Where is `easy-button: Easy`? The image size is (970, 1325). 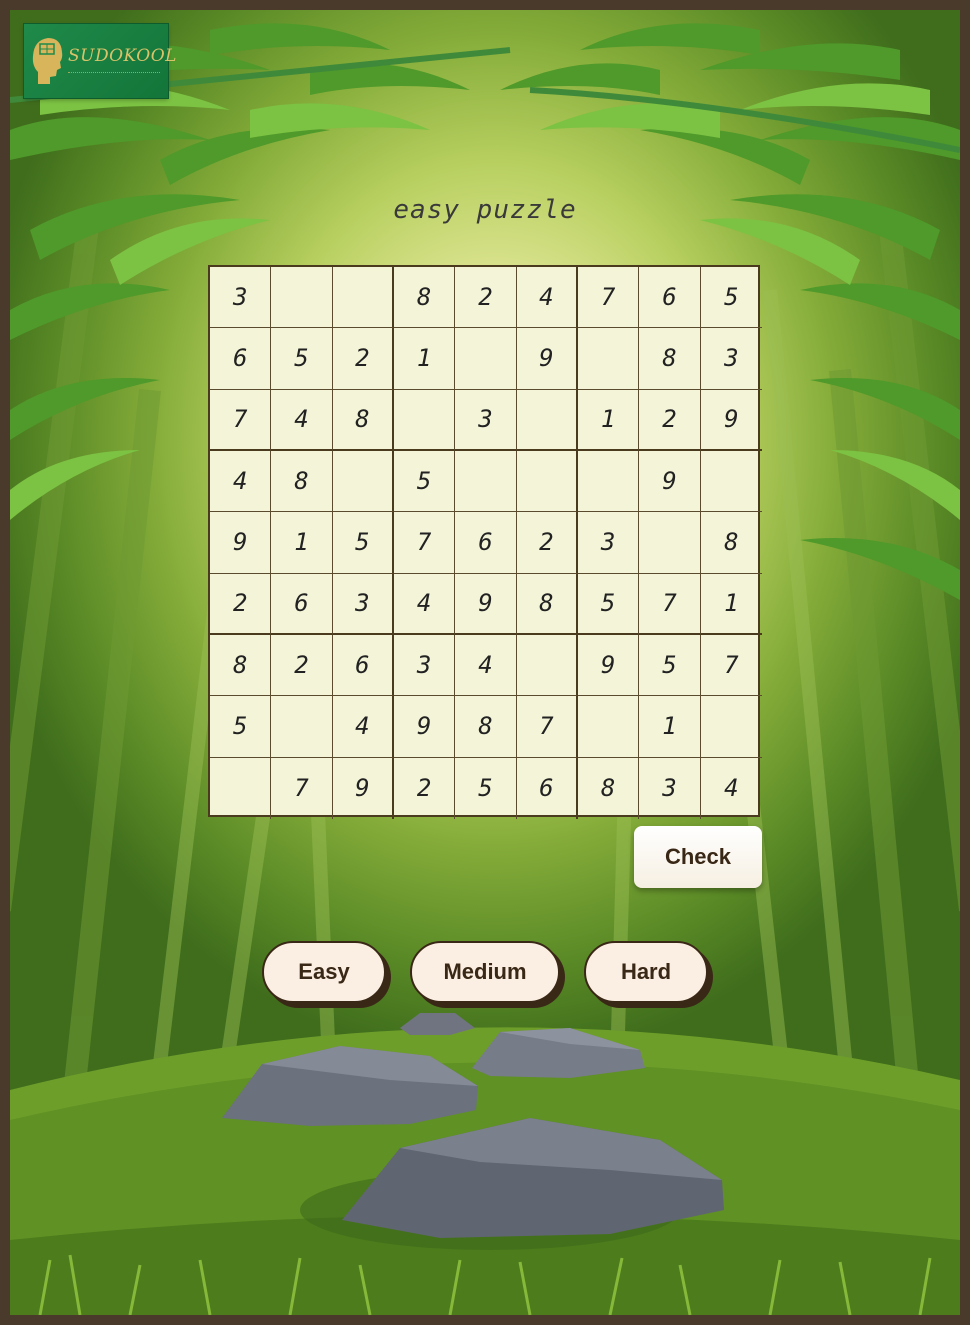
easy-button: Easy is located at coordinates (324, 972).